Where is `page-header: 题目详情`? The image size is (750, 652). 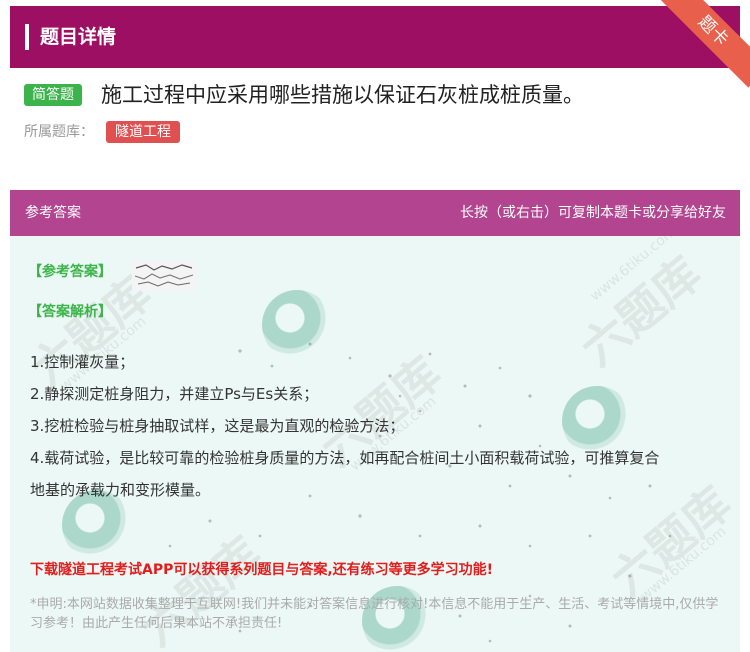 page-header: 题目详情 is located at coordinates (375, 37).